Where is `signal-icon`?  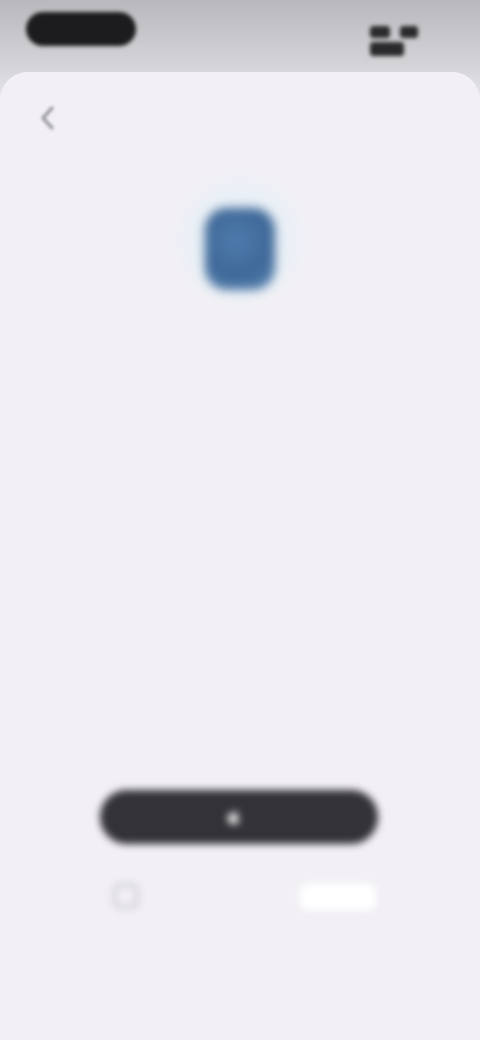 signal-icon is located at coordinates (380, 32).